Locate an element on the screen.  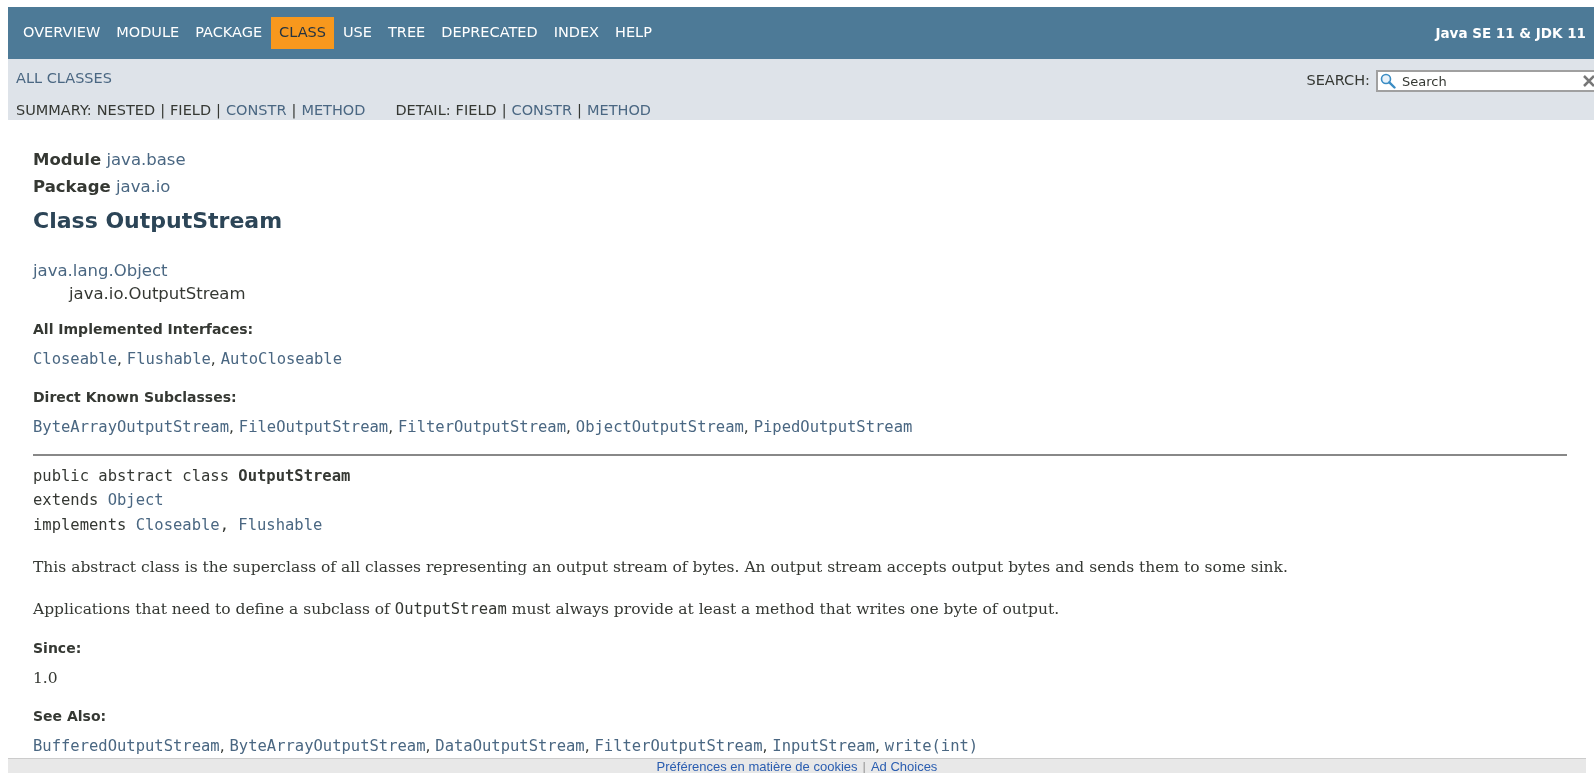
see-also-link: DataOutputStream is located at coordinates (510, 745).